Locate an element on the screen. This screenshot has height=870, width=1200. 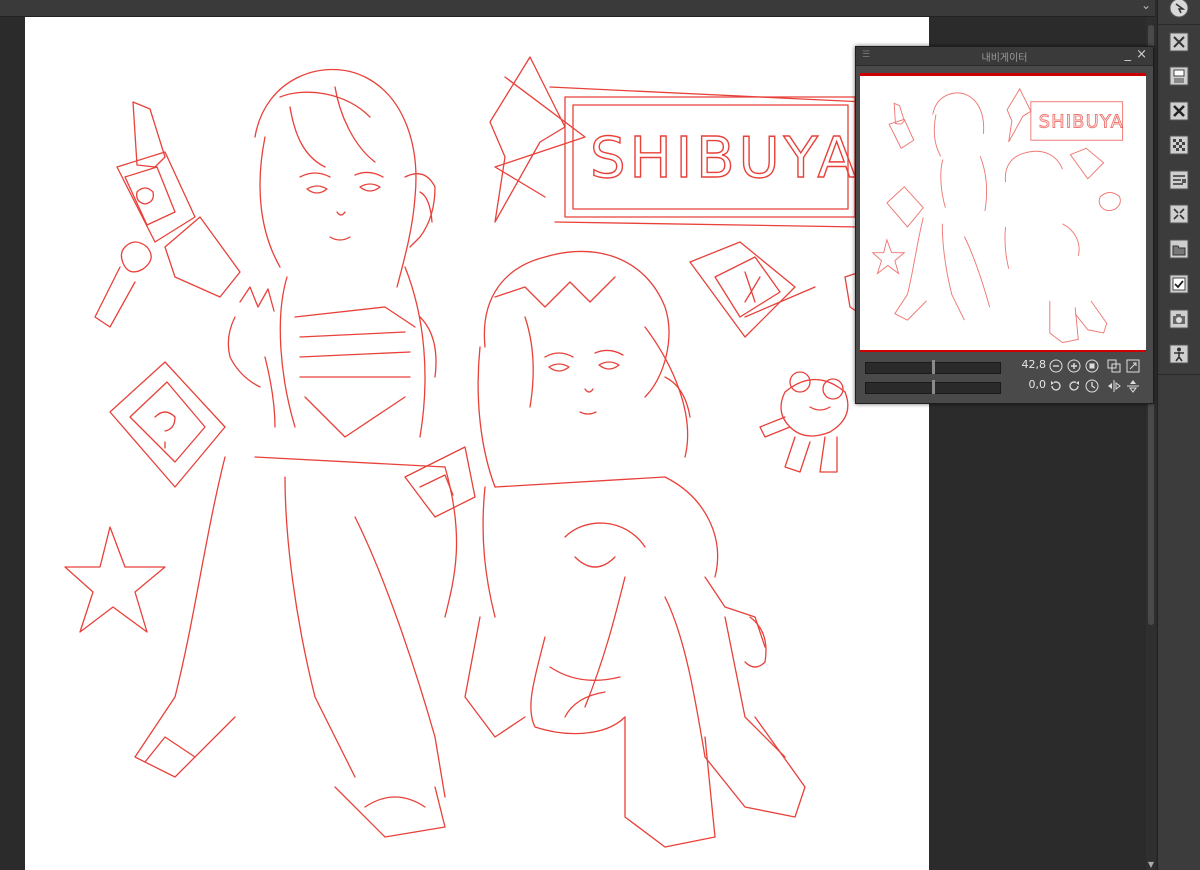
navigator-title: 내비게이터 is located at coordinates (1004, 58).